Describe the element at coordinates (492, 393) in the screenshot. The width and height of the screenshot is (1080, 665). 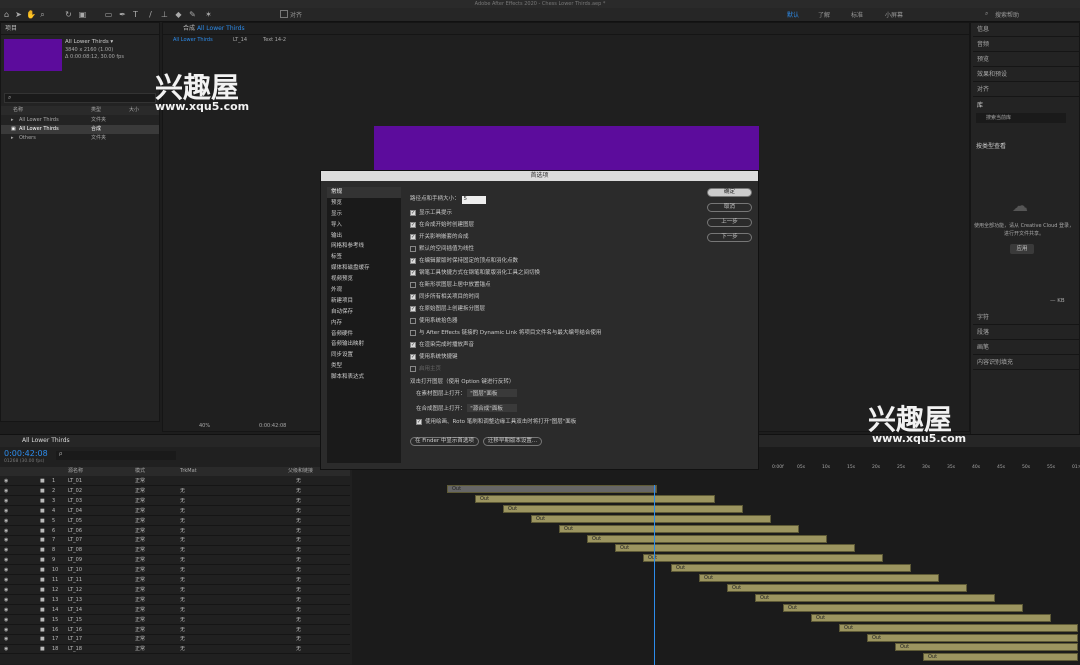
I see `footage-open-select: "图层"面板` at that location.